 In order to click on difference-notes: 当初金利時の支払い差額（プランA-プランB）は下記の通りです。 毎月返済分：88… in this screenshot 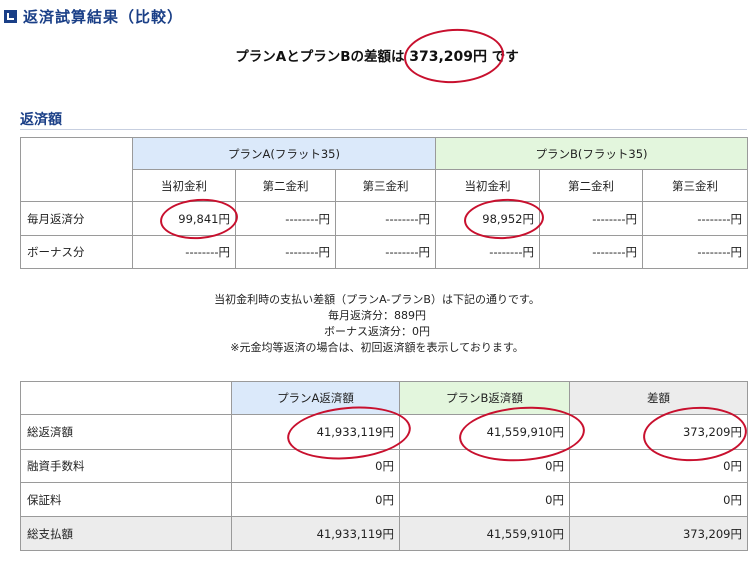, I will do `click(377, 324)`.